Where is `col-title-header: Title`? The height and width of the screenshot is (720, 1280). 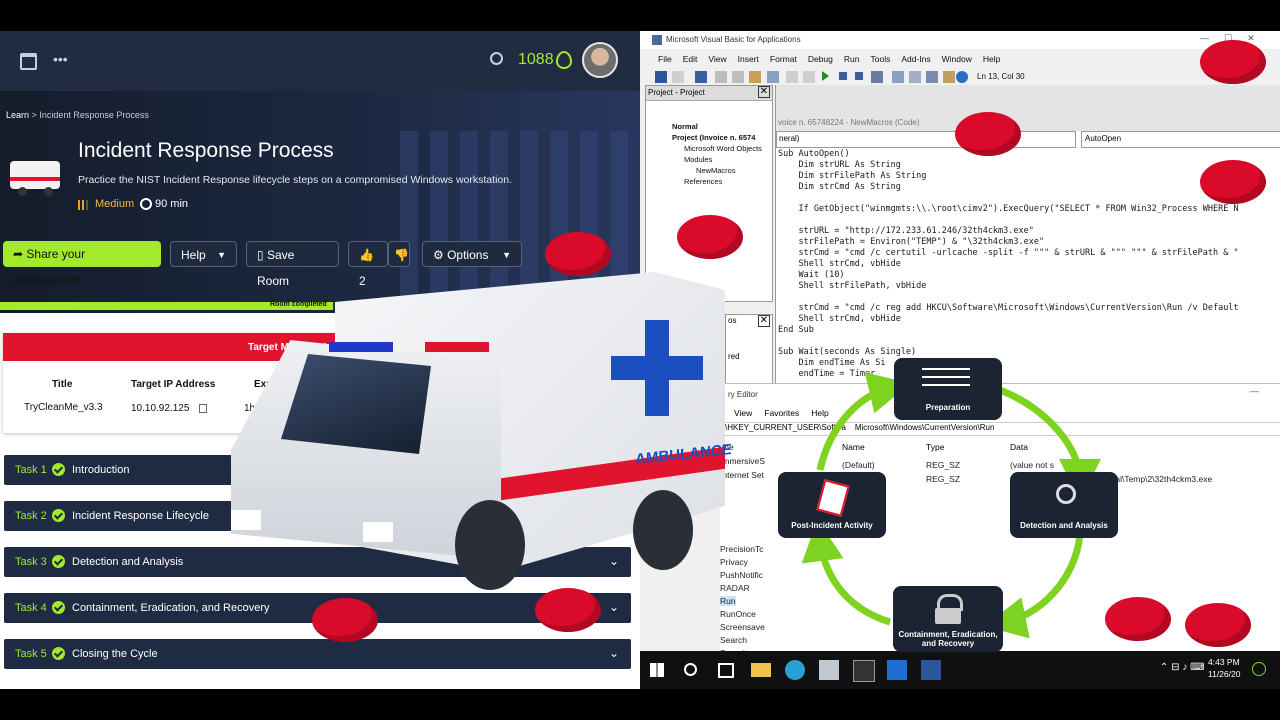
col-title-header: Title is located at coordinates (62, 384).